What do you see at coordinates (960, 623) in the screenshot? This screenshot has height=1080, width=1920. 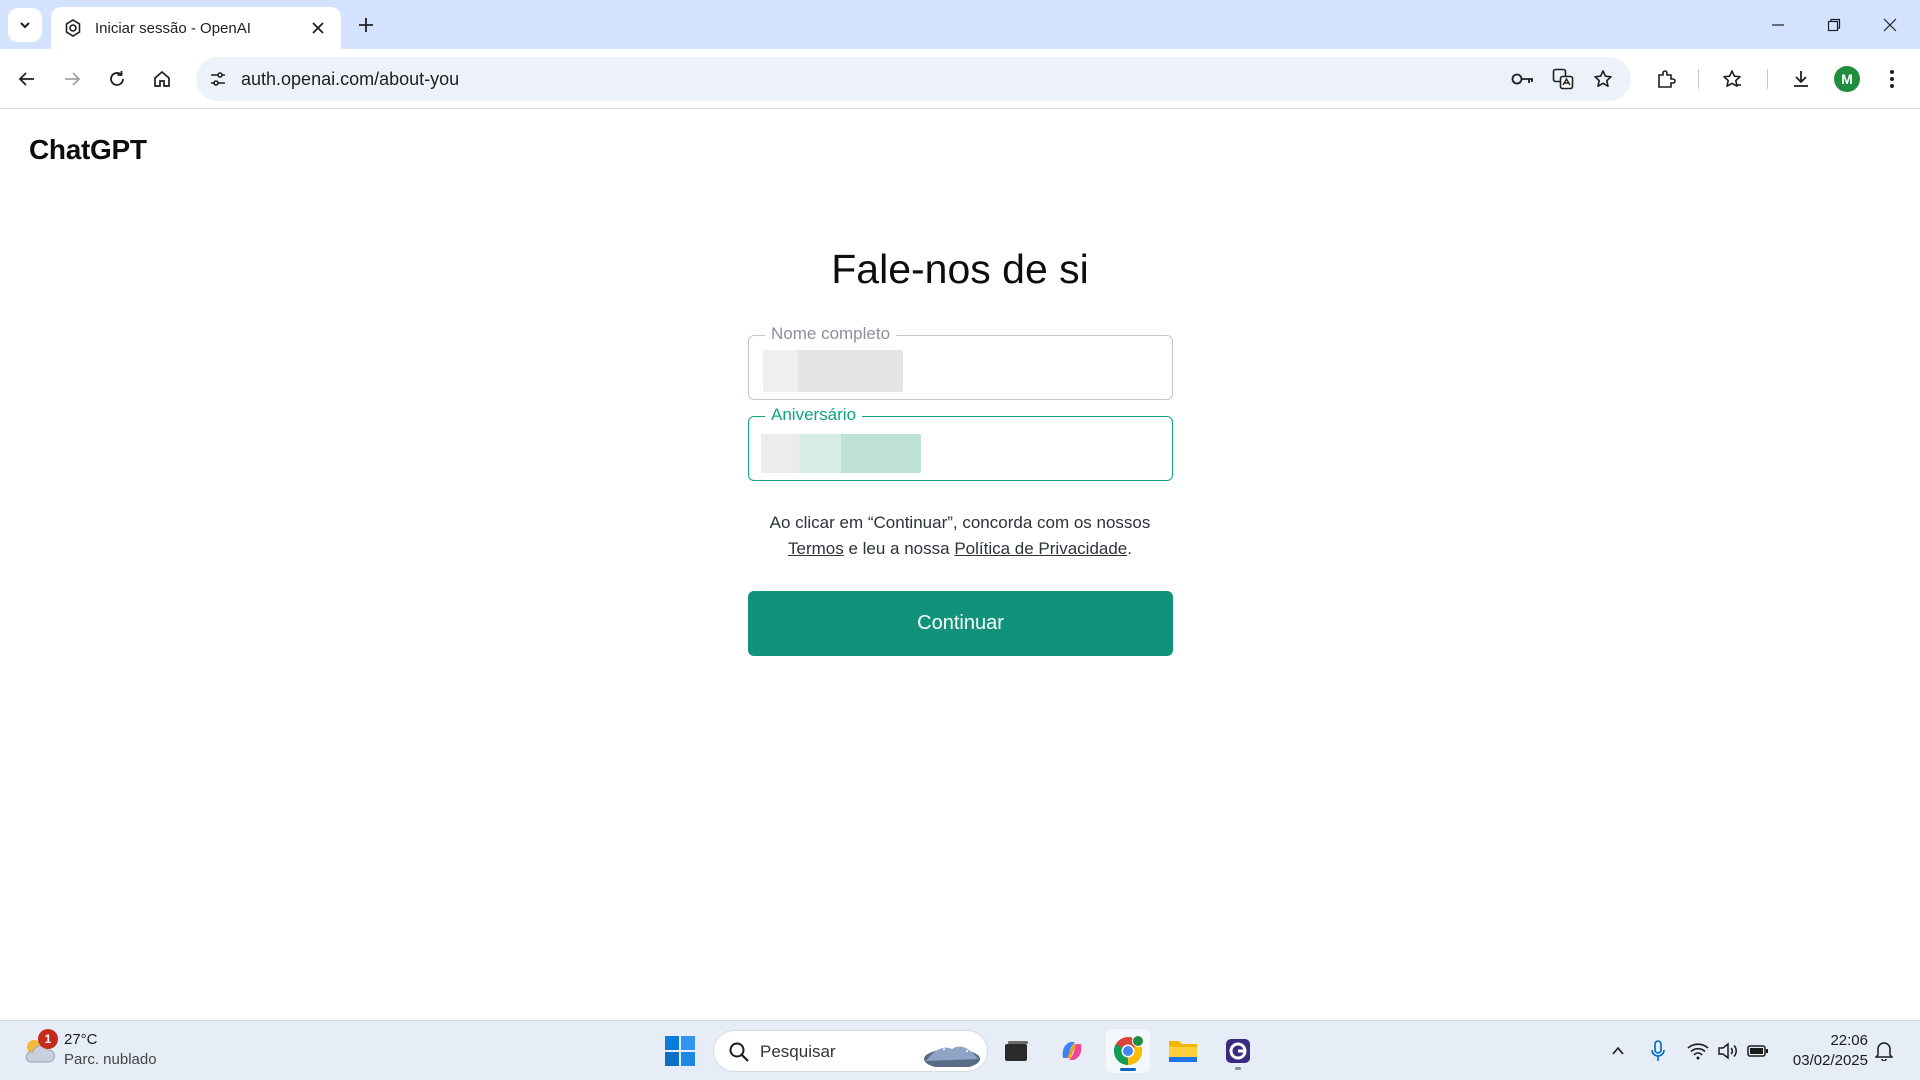 I see `continue-button: Continuar` at bounding box center [960, 623].